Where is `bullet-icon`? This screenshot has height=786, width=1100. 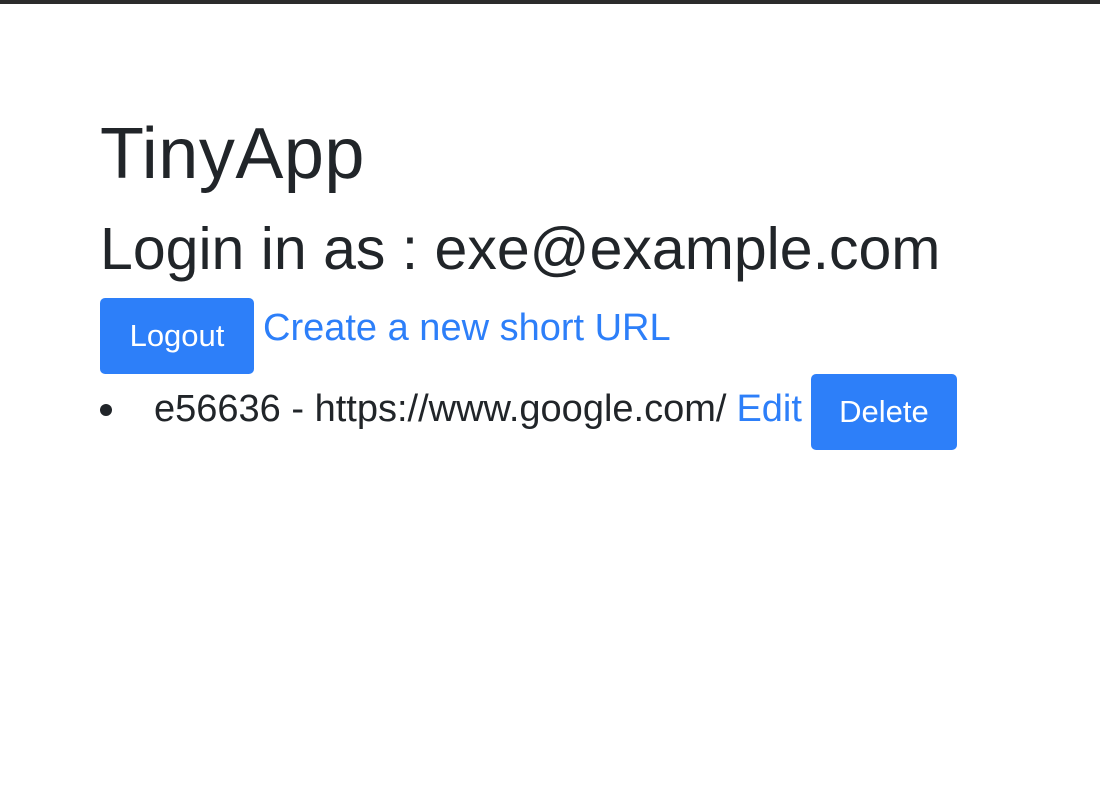 bullet-icon is located at coordinates (106, 410).